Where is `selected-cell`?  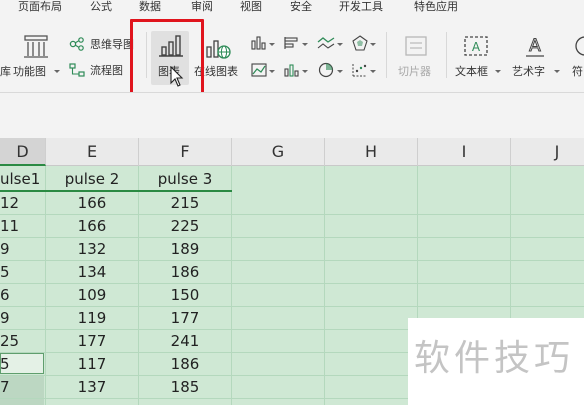
selected-cell is located at coordinates (22, 402).